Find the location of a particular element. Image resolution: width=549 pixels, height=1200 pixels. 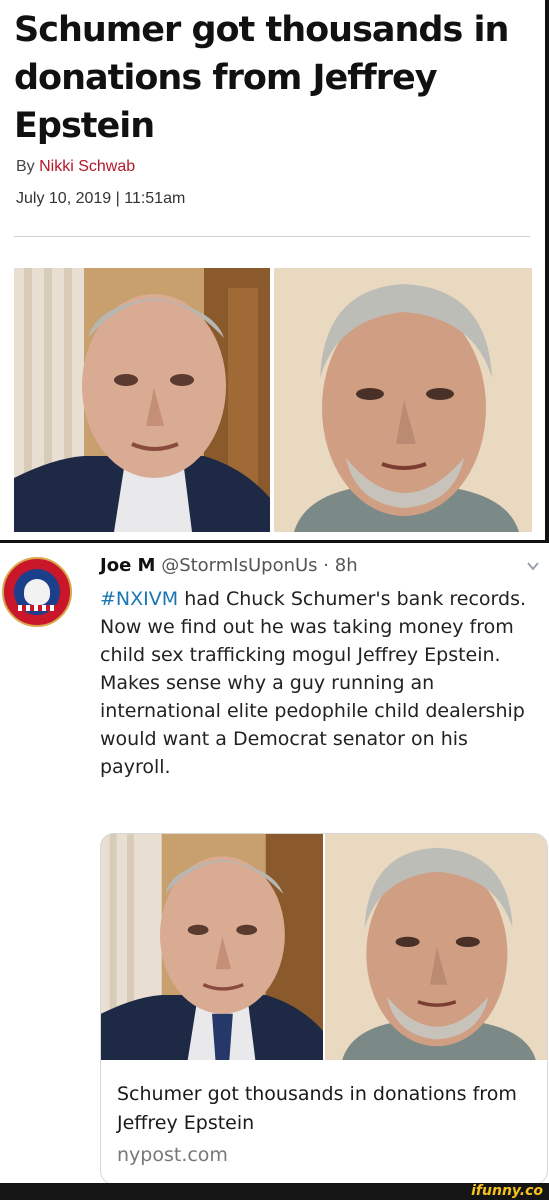

chevron-down-icon is located at coordinates (533, 566).